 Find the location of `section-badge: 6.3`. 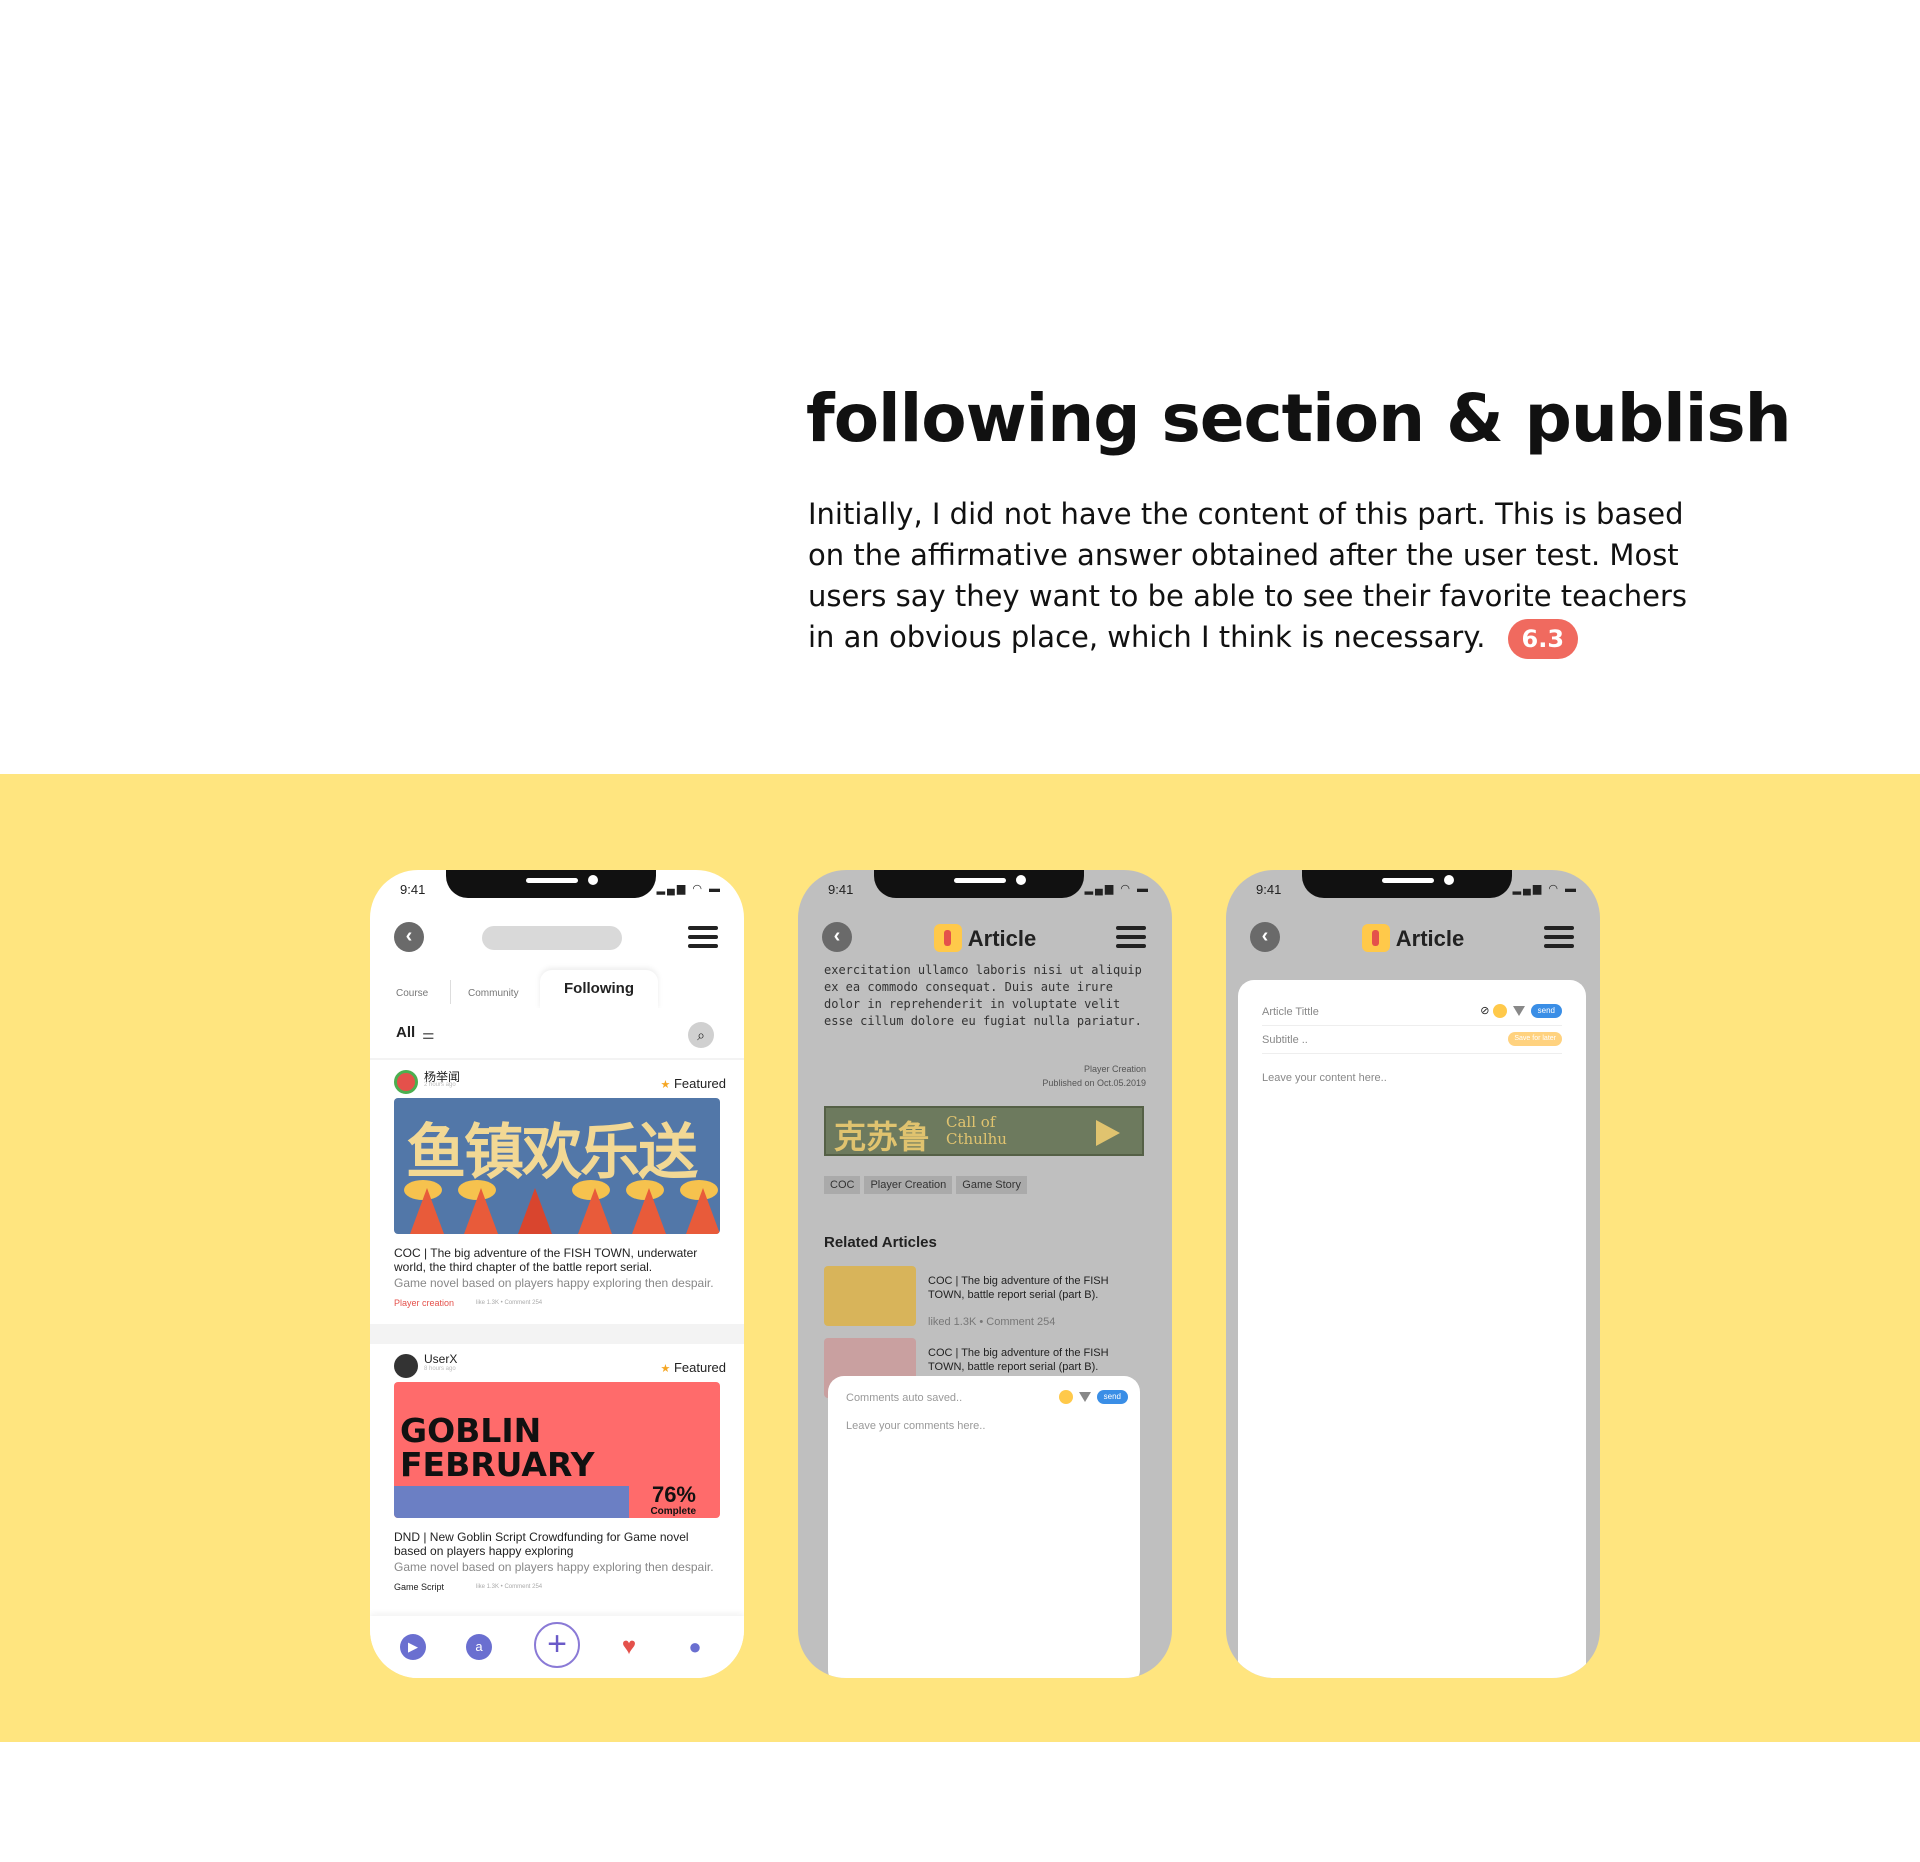

section-badge: 6.3 is located at coordinates (1543, 639).